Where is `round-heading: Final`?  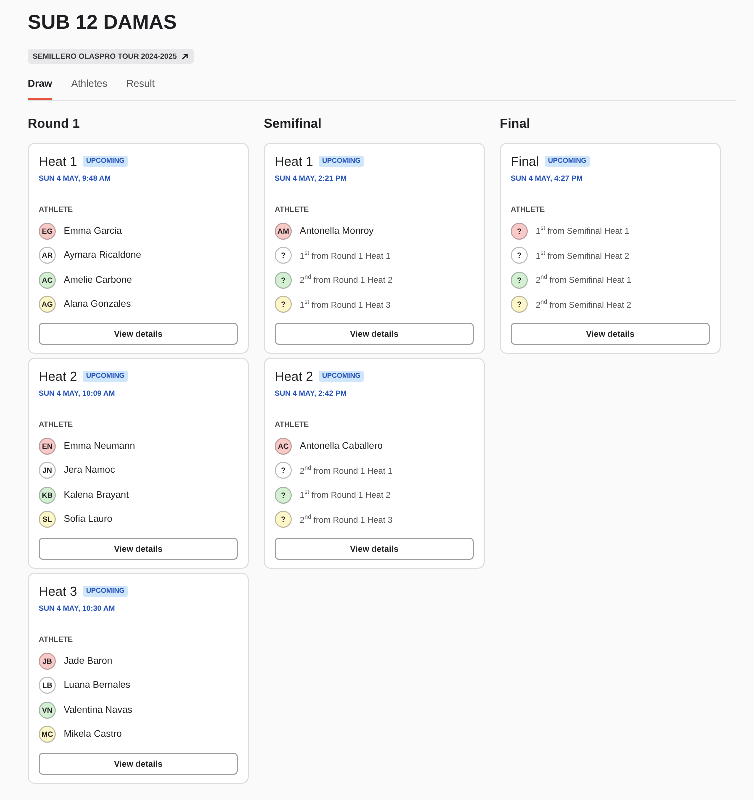
round-heading: Final is located at coordinates (516, 123).